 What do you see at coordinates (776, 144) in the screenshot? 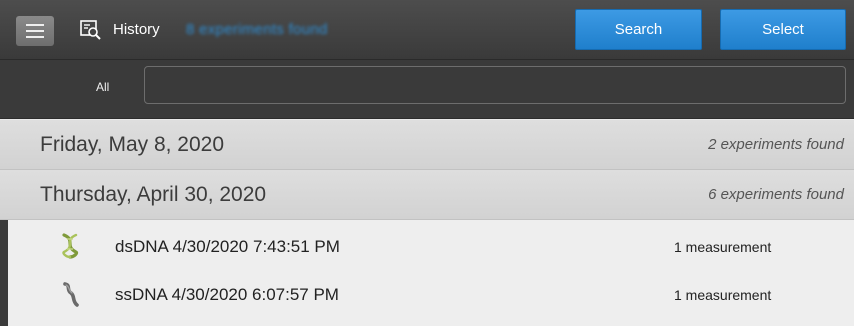
I see `date-group-count: 2 experiments found` at bounding box center [776, 144].